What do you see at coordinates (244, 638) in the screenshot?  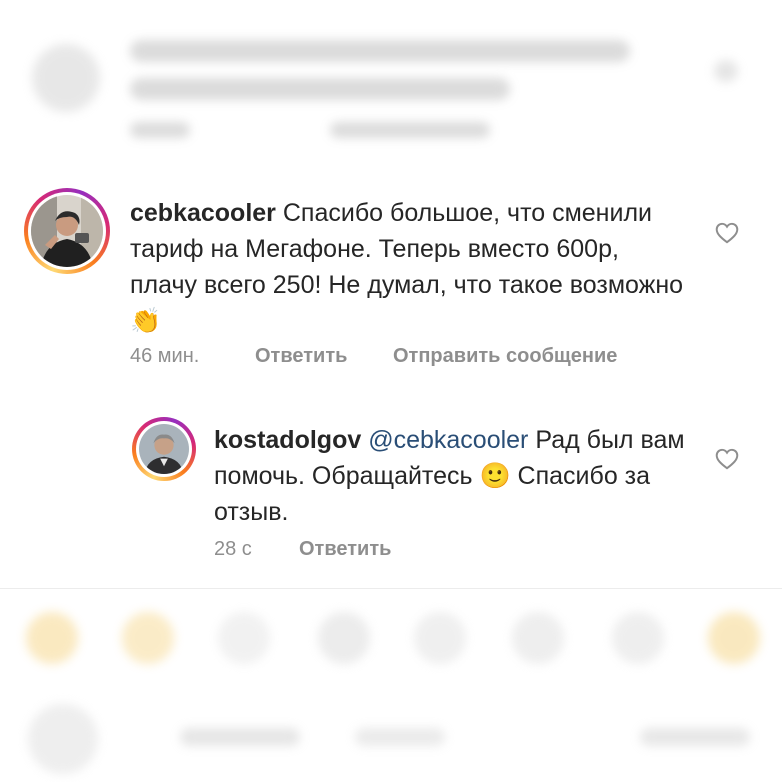 I see `fire-emoji-icon` at bounding box center [244, 638].